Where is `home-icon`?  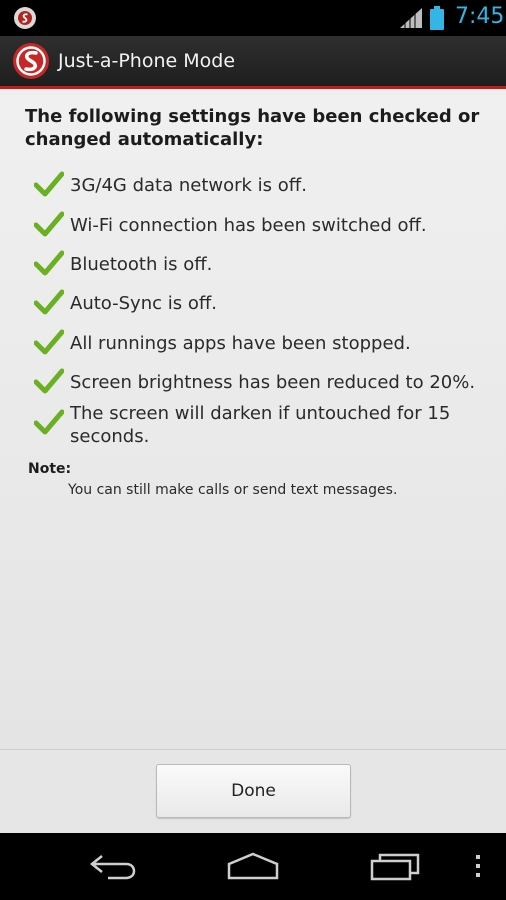
home-icon is located at coordinates (253, 866).